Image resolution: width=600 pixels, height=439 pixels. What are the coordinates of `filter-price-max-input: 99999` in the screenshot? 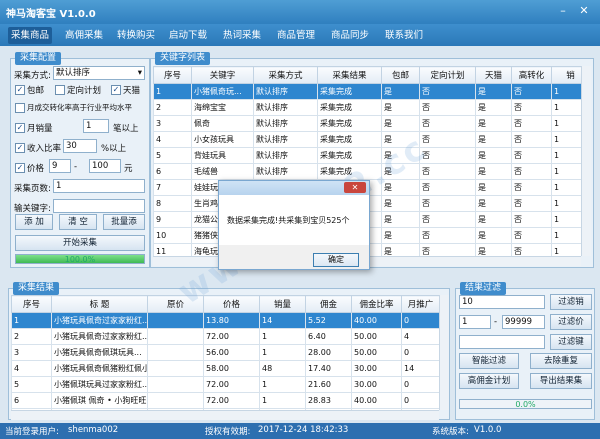 It's located at (523, 322).